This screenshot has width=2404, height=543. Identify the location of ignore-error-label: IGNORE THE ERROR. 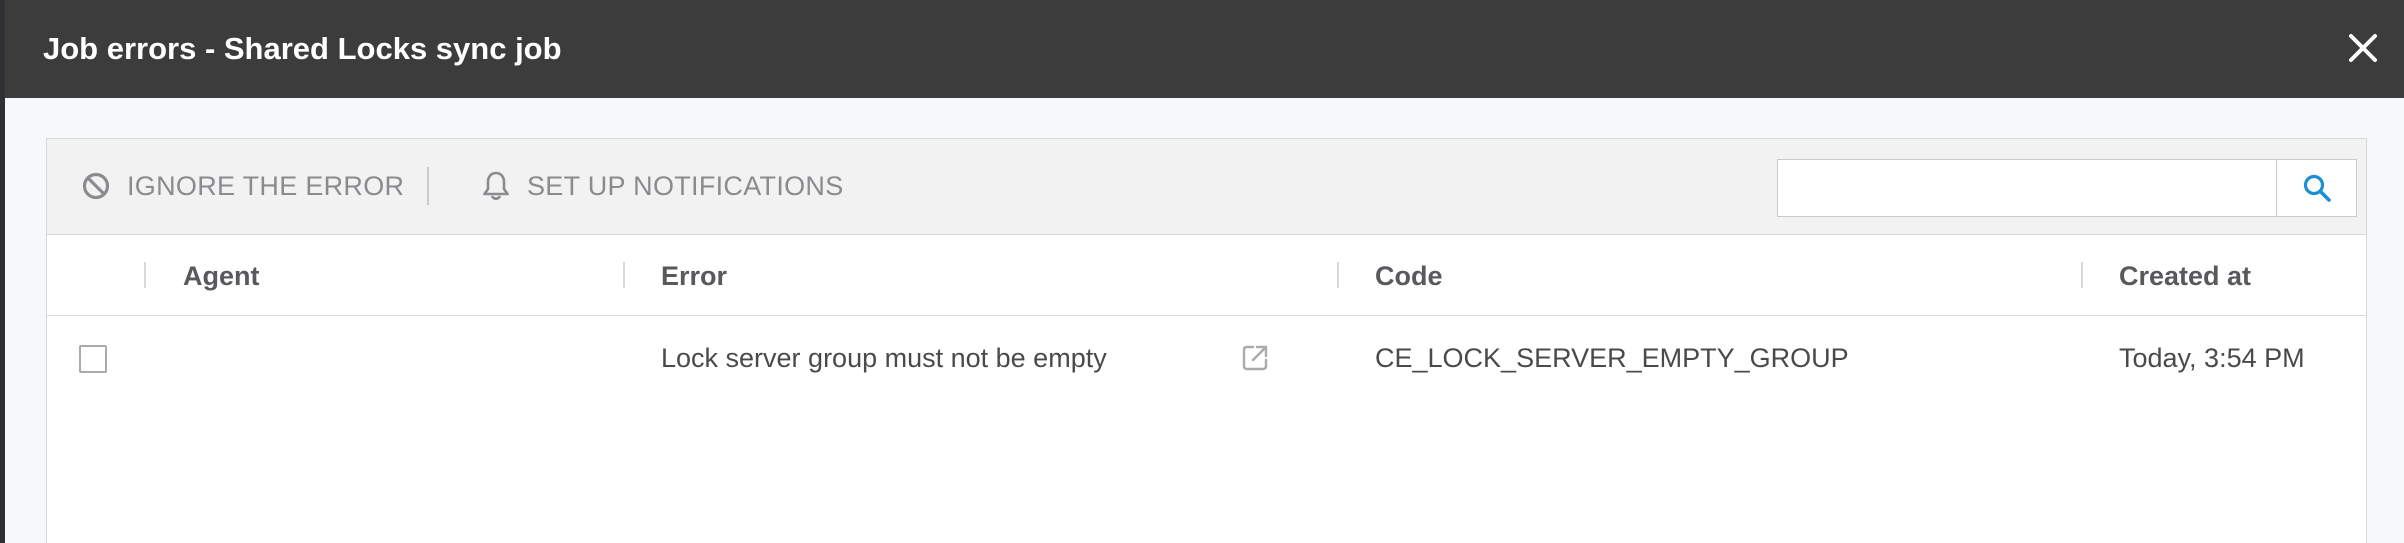
(266, 185).